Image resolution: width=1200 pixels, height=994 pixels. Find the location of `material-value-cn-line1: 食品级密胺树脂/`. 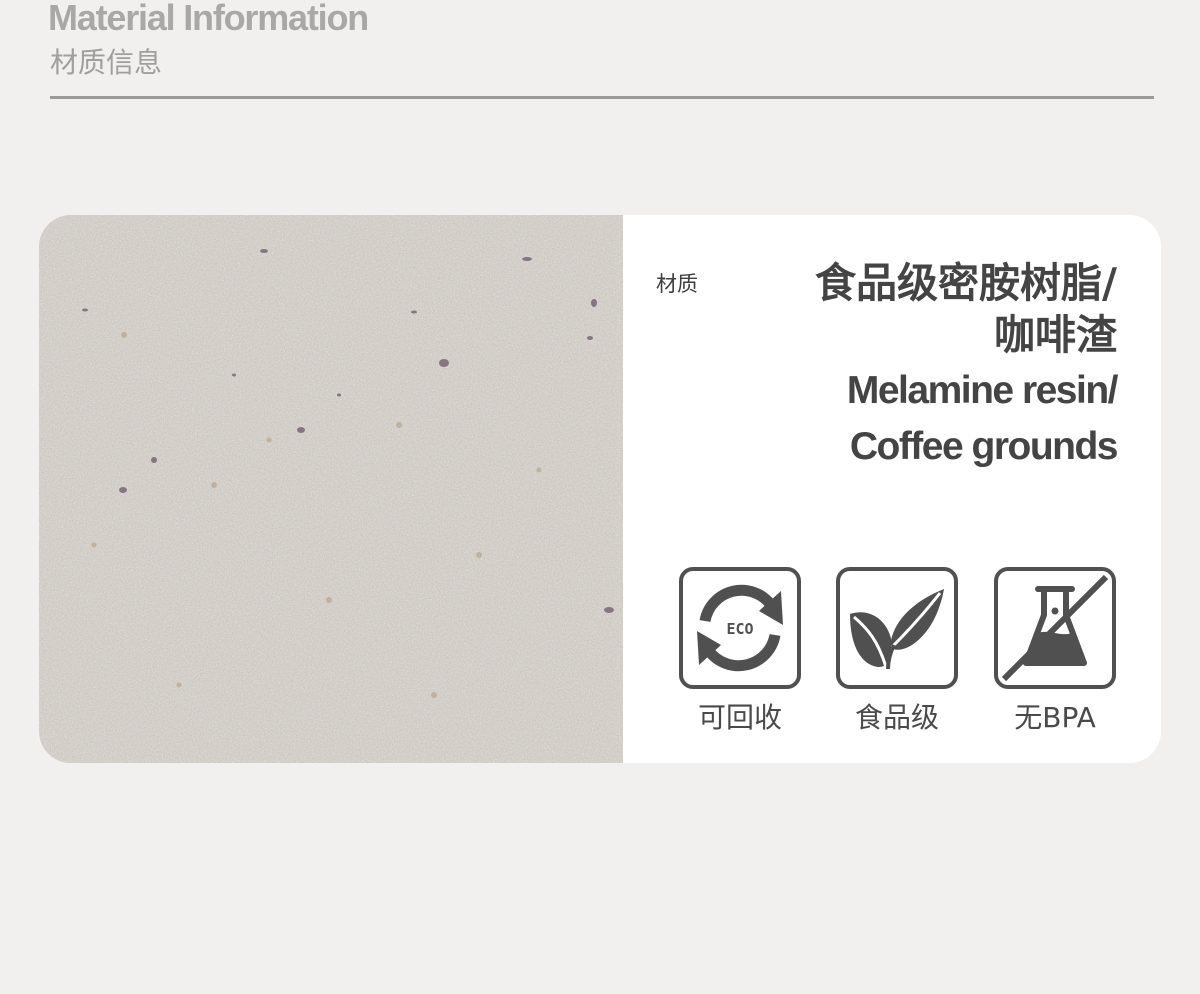

material-value-cn-line1: 食品级密胺树脂/ is located at coordinates (966, 283).